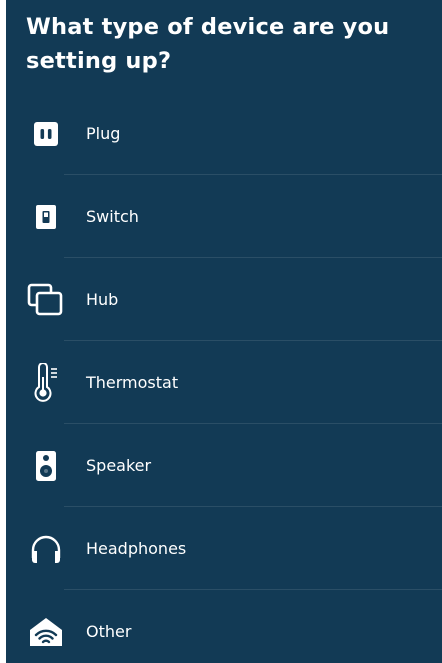 The width and height of the screenshot is (442, 663). What do you see at coordinates (224, 216) in the screenshot?
I see `device-item-switch: Switch` at bounding box center [224, 216].